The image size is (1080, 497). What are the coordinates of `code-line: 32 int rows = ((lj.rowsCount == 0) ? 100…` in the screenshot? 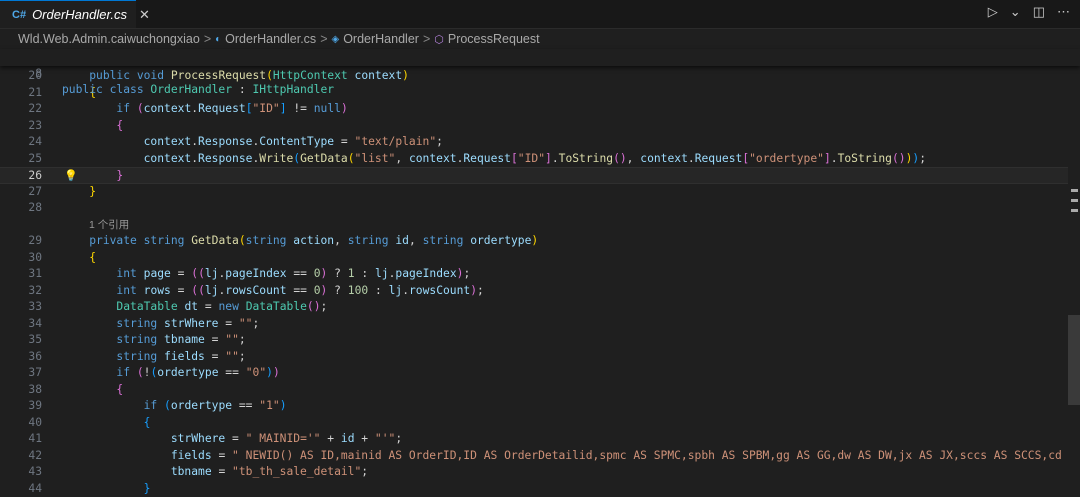 It's located at (540, 291).